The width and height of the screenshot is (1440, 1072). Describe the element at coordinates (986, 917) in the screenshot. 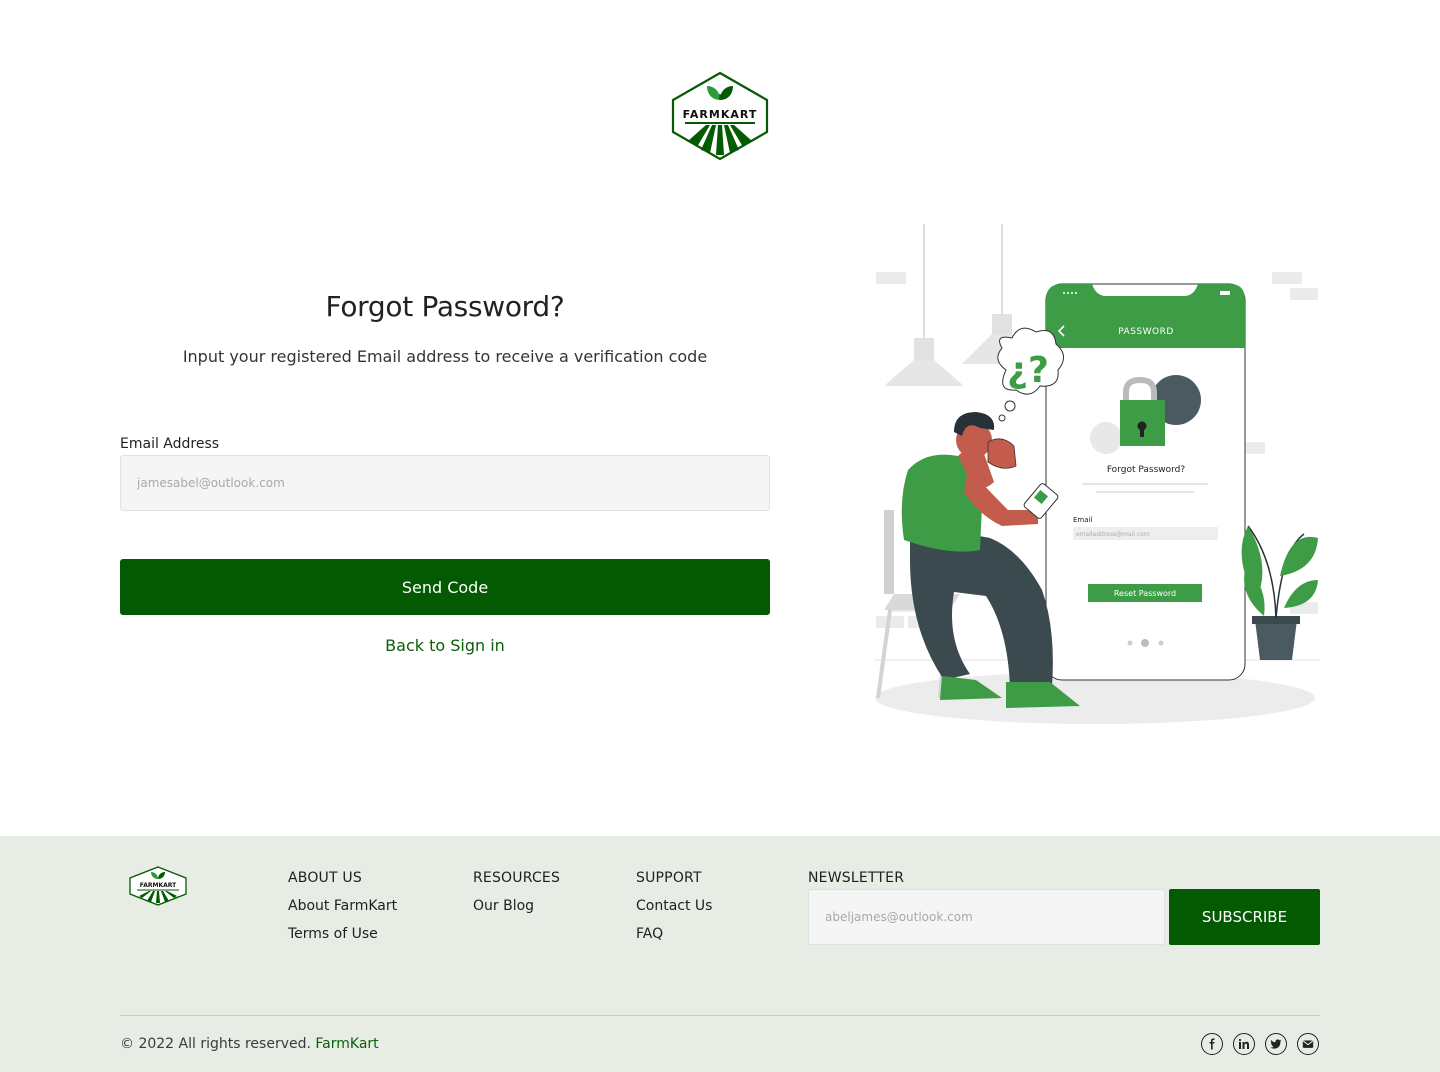

I see `newsletter-email-input` at that location.